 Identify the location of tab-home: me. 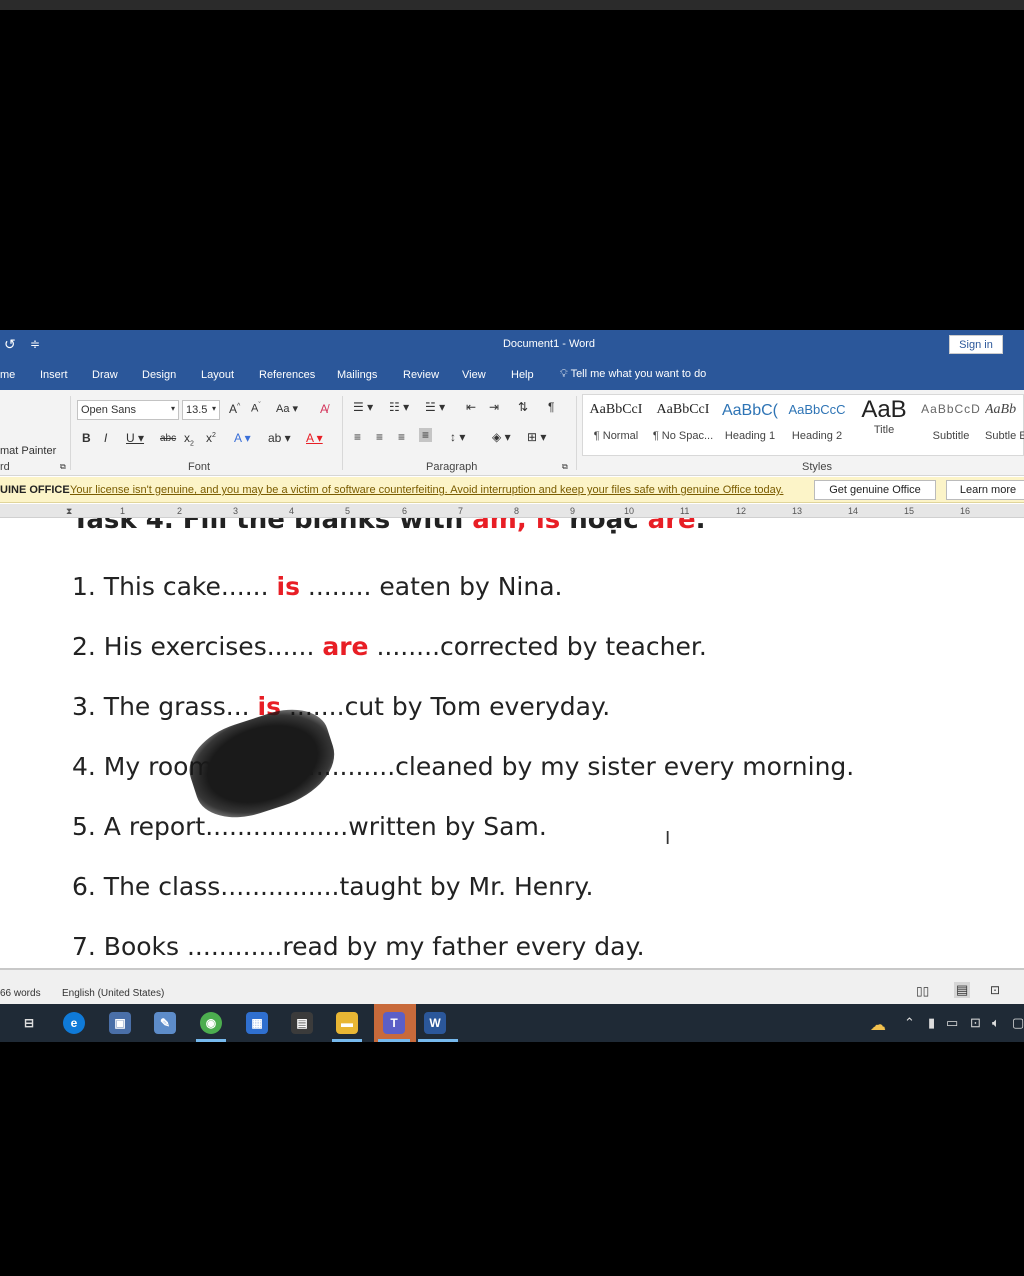
(7, 375).